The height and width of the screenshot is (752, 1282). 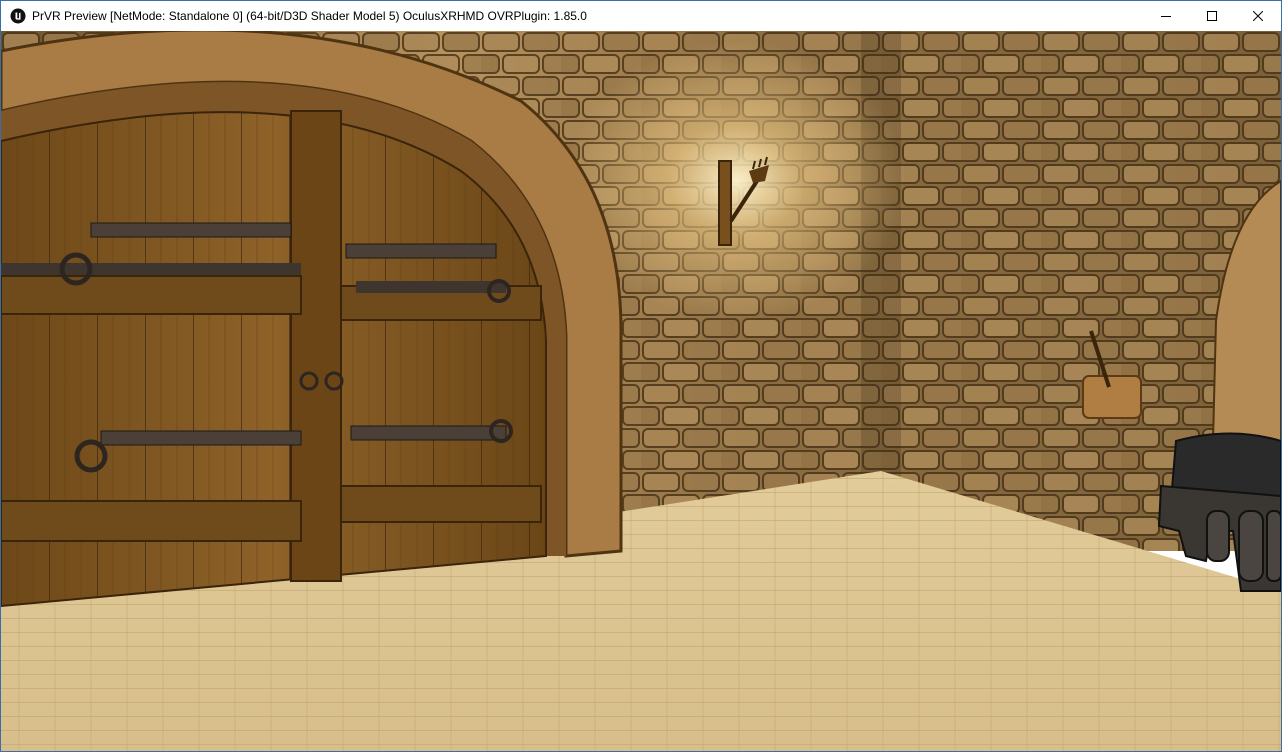 I want to click on unreal-engine-logo-icon, so click(x=18, y=16).